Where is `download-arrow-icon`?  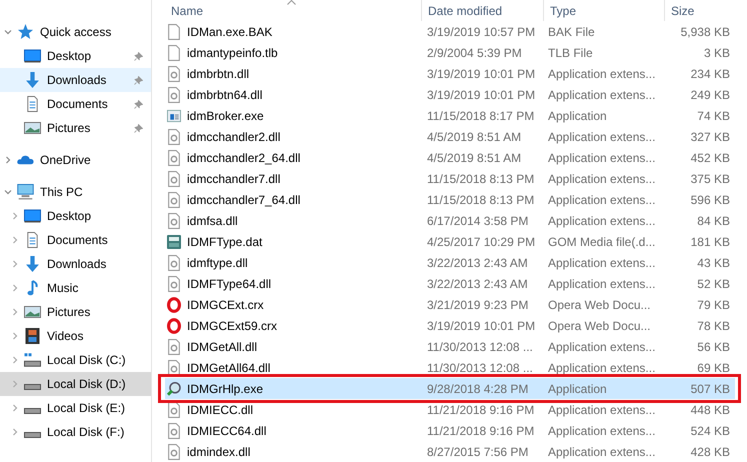
download-arrow-icon is located at coordinates (32, 80).